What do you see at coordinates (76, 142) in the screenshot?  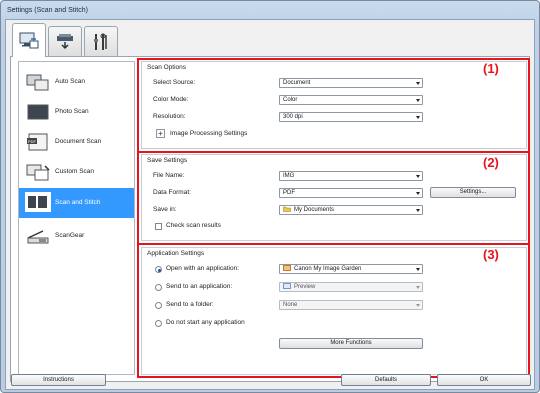 I see `sidebar-item-document-scan: PDF Document Scan` at bounding box center [76, 142].